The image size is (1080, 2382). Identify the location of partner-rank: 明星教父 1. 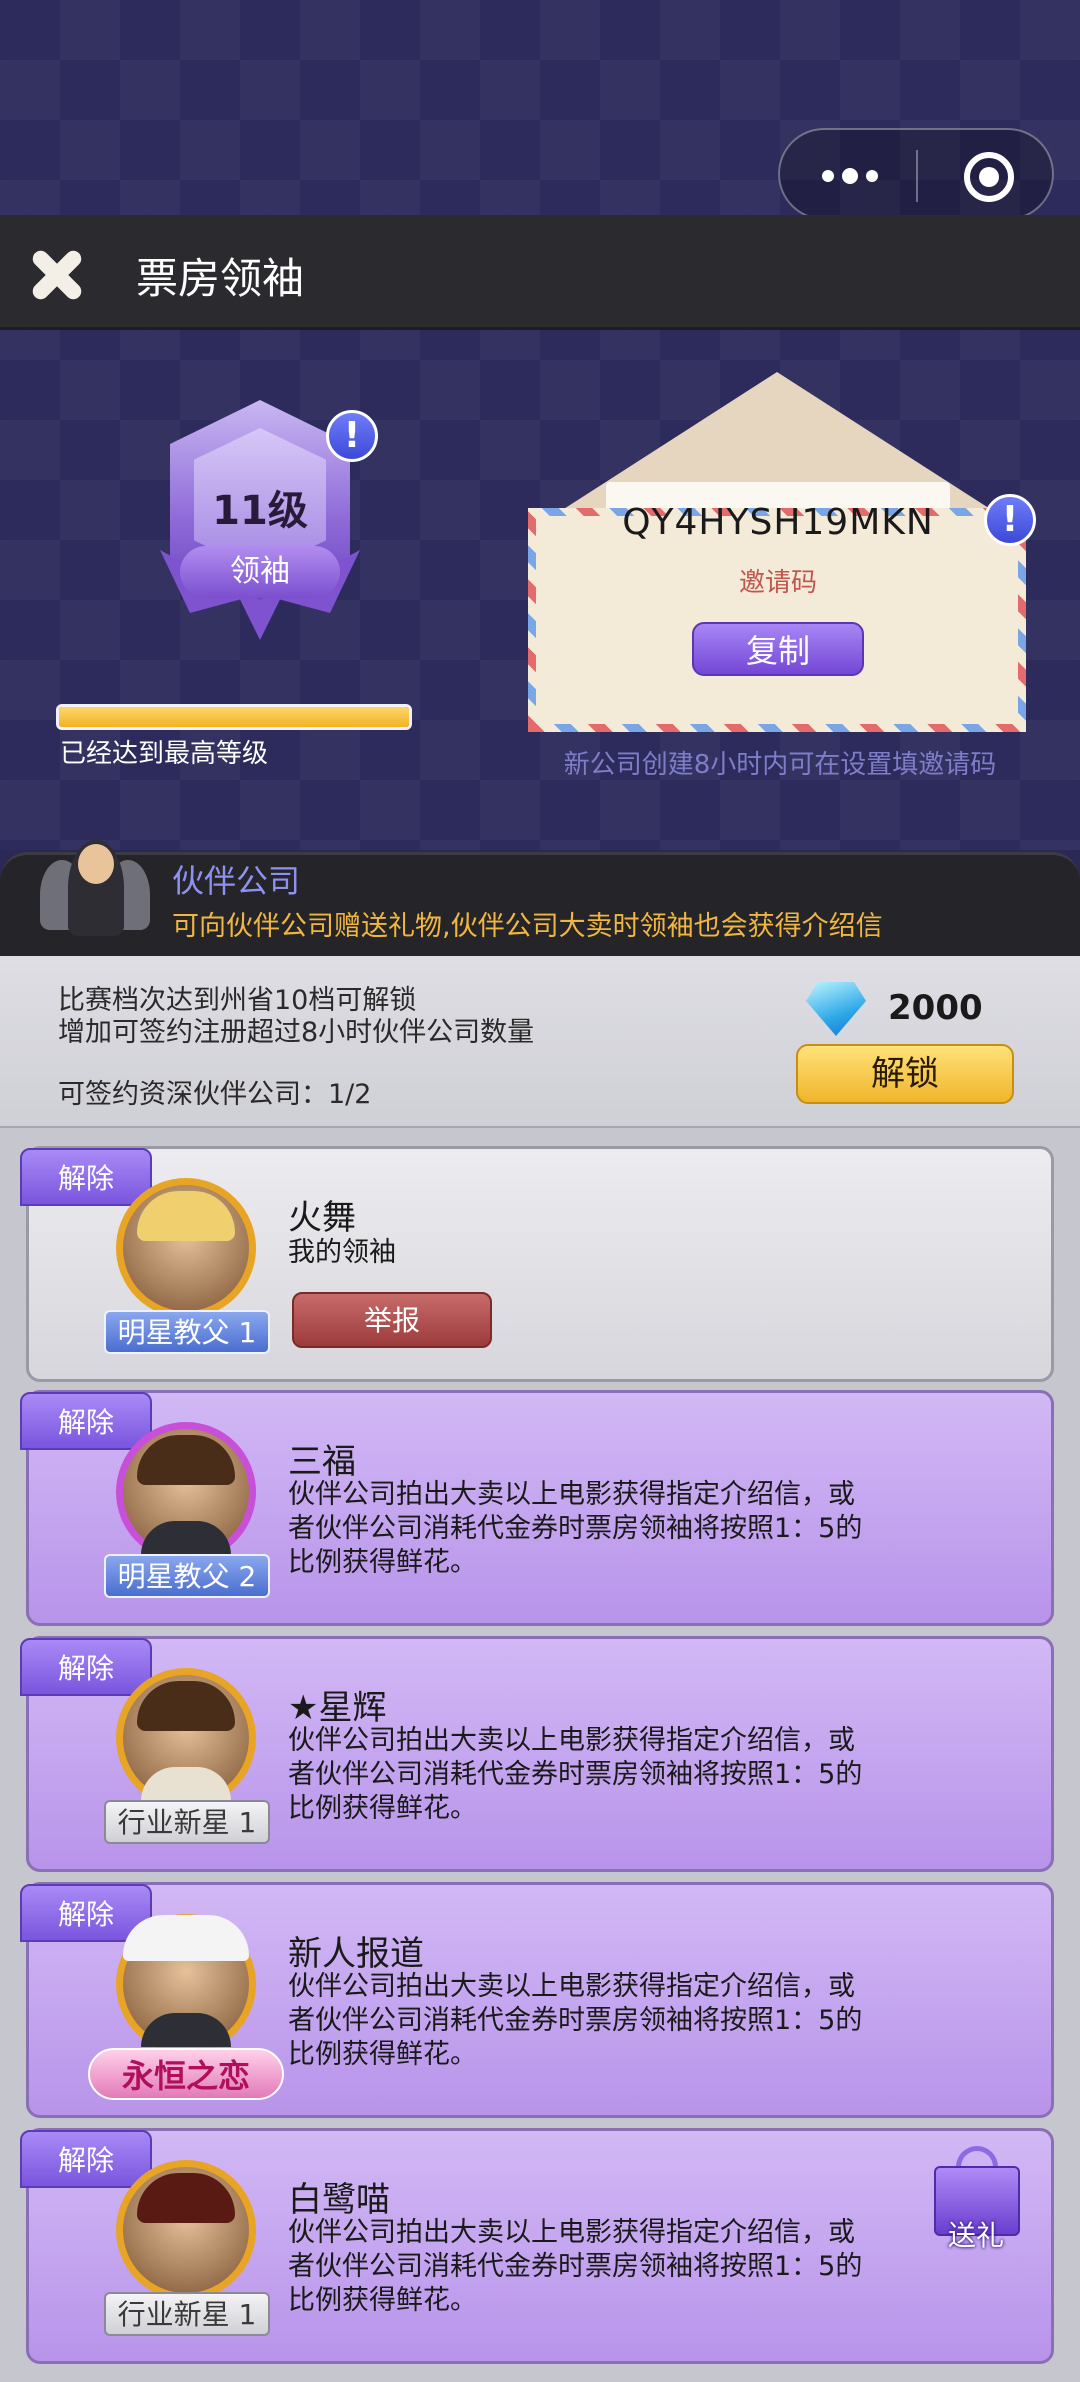
(187, 1332).